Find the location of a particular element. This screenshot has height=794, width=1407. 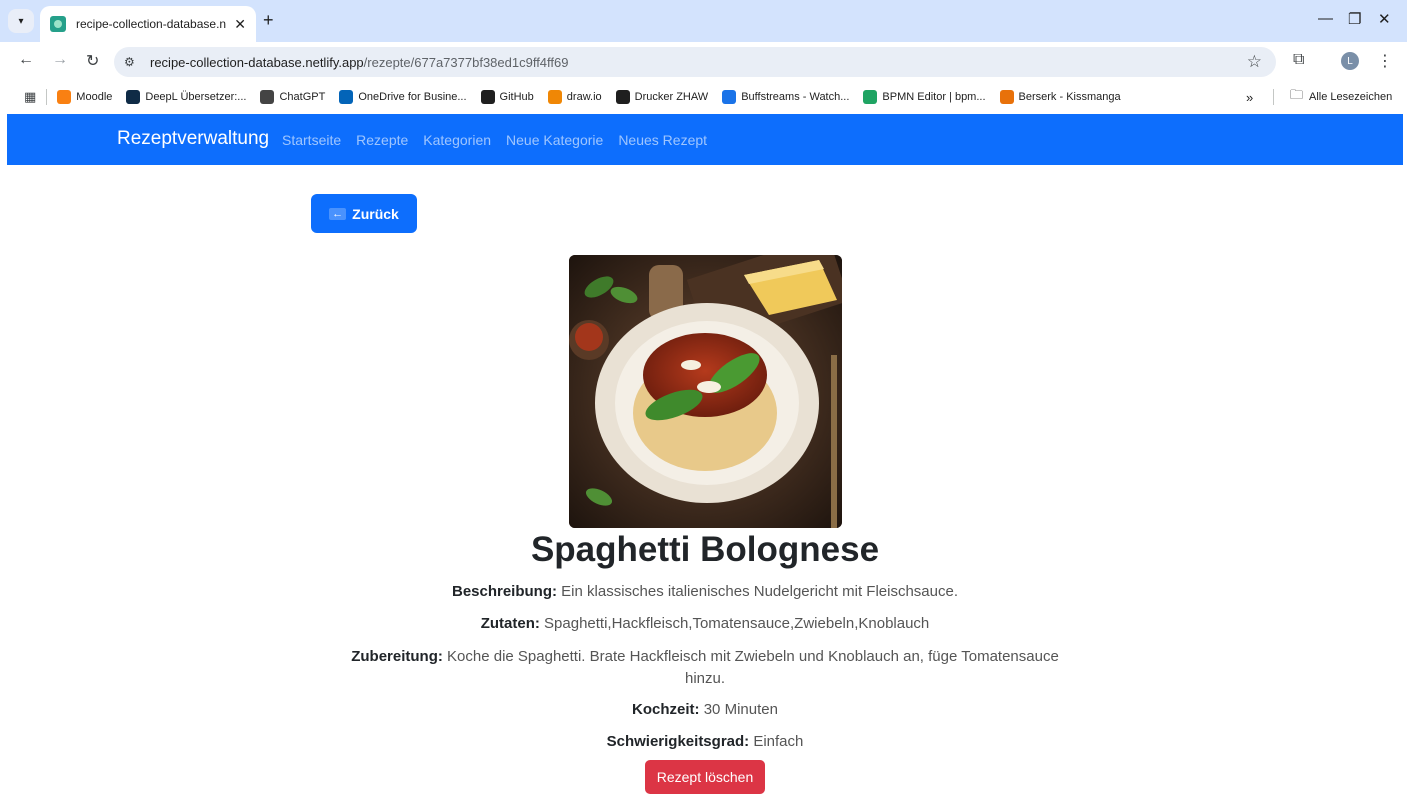

bookmark-label: draw.io is located at coordinates (584, 97).